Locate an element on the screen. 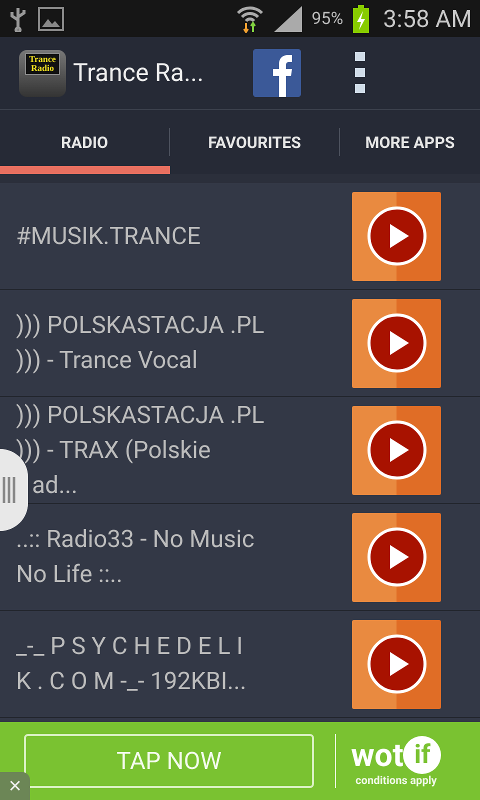  app-logo: Trance Radio is located at coordinates (42, 73).